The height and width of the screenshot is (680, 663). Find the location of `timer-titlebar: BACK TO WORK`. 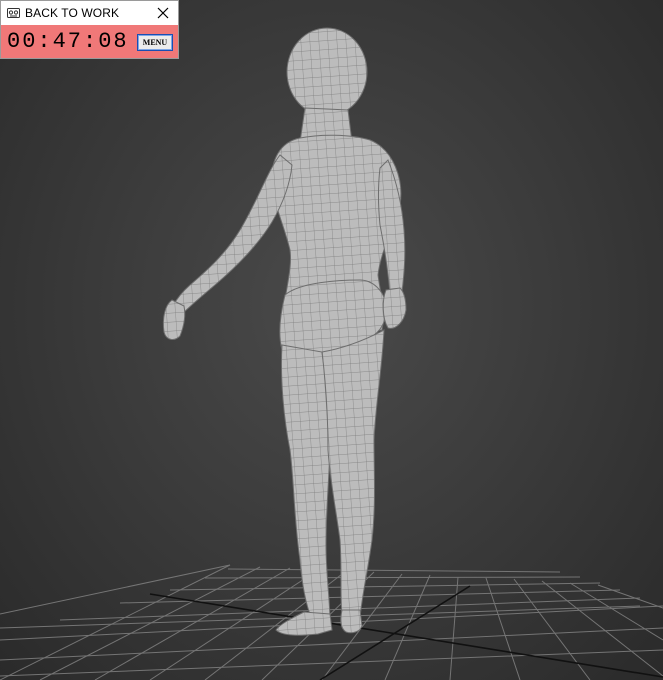

timer-titlebar: BACK TO WORK is located at coordinates (89, 13).